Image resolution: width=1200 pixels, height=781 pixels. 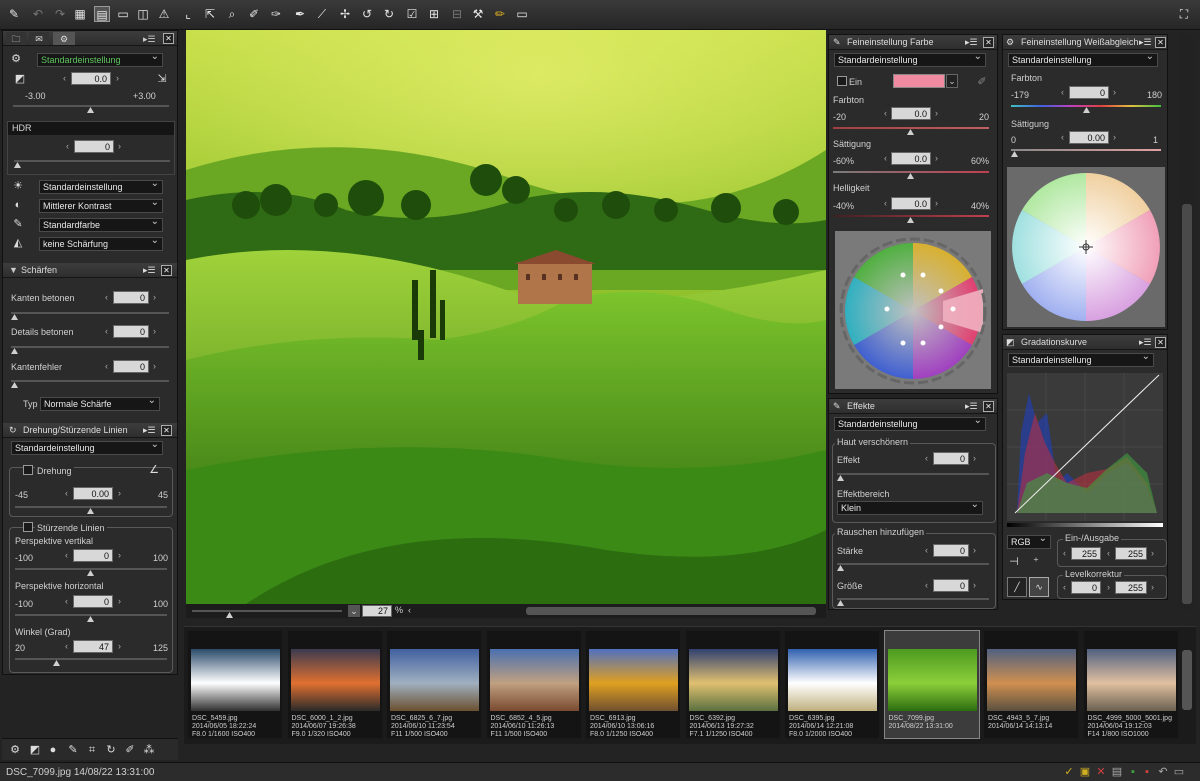 I want to click on histogram, so click(x=1085, y=447).